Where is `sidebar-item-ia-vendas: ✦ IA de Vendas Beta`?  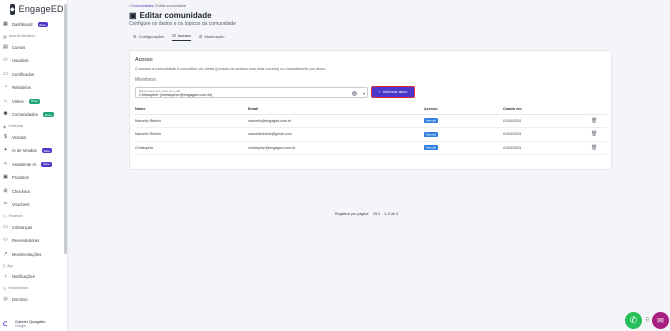
sidebar-item-ia-vendas: ✦ IA de Vendas Beta is located at coordinates (33, 151).